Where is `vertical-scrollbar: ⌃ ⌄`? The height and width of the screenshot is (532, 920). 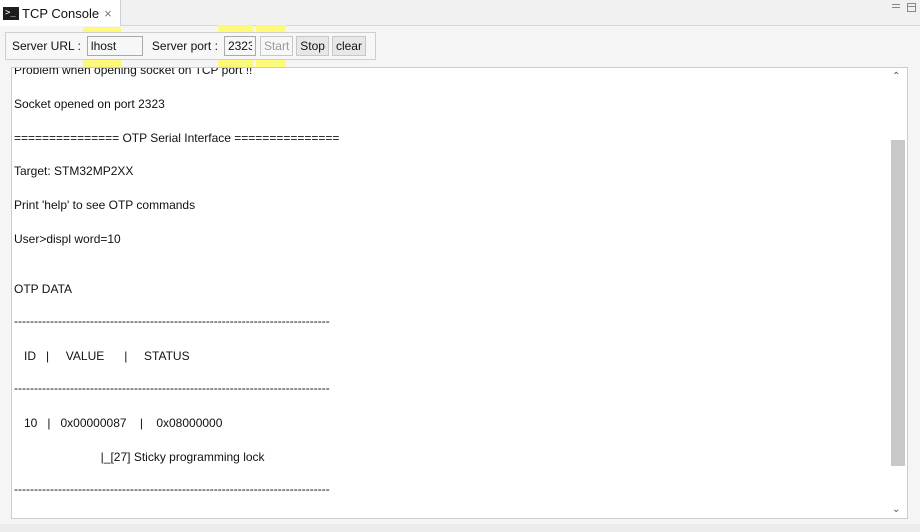
vertical-scrollbar: ⌃ ⌄ is located at coordinates (897, 293).